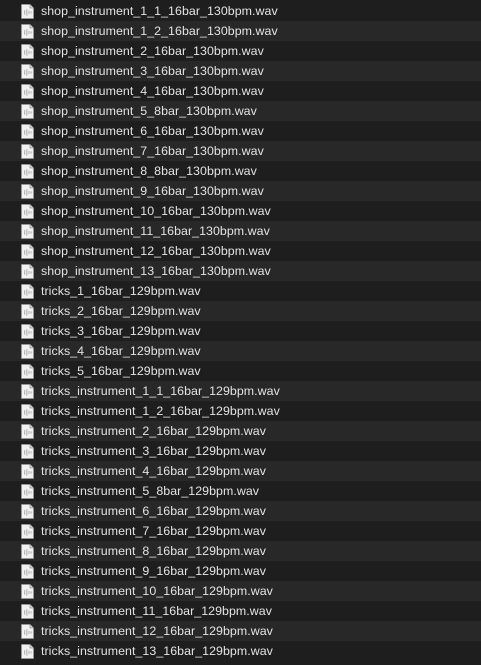  I want to click on file-row: tricks_instrument_9_16bar_129bpm.wav, so click(240, 571).